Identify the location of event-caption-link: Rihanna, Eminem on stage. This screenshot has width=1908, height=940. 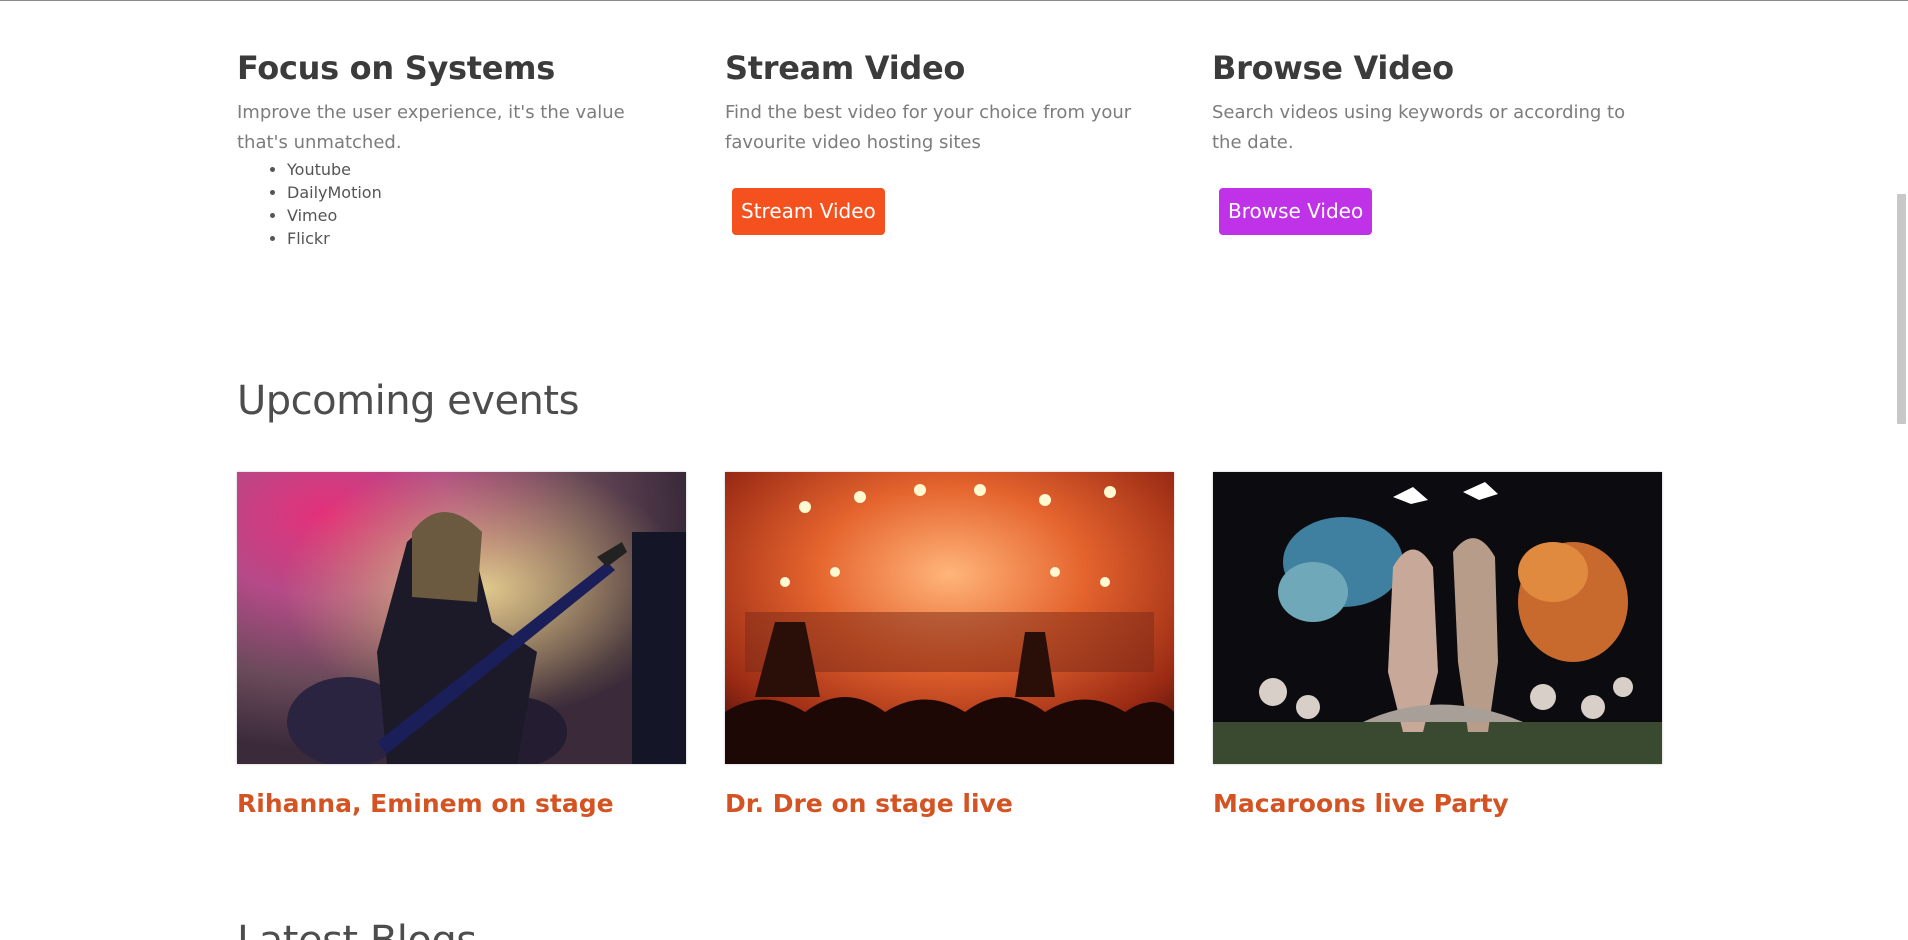
(461, 803).